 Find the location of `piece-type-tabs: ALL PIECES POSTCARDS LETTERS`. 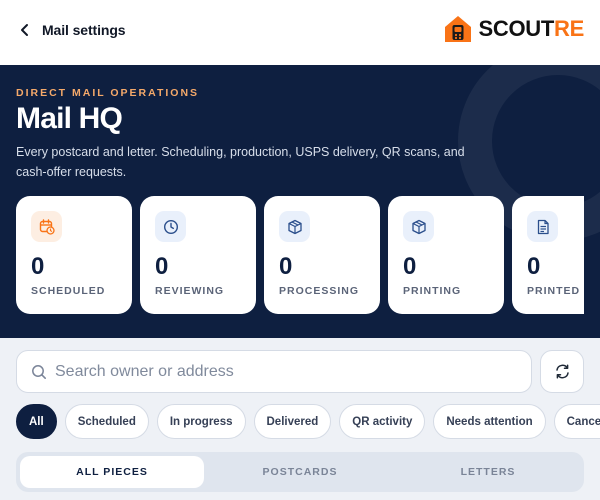

piece-type-tabs: ALL PIECES POSTCARDS LETTERS is located at coordinates (300, 472).